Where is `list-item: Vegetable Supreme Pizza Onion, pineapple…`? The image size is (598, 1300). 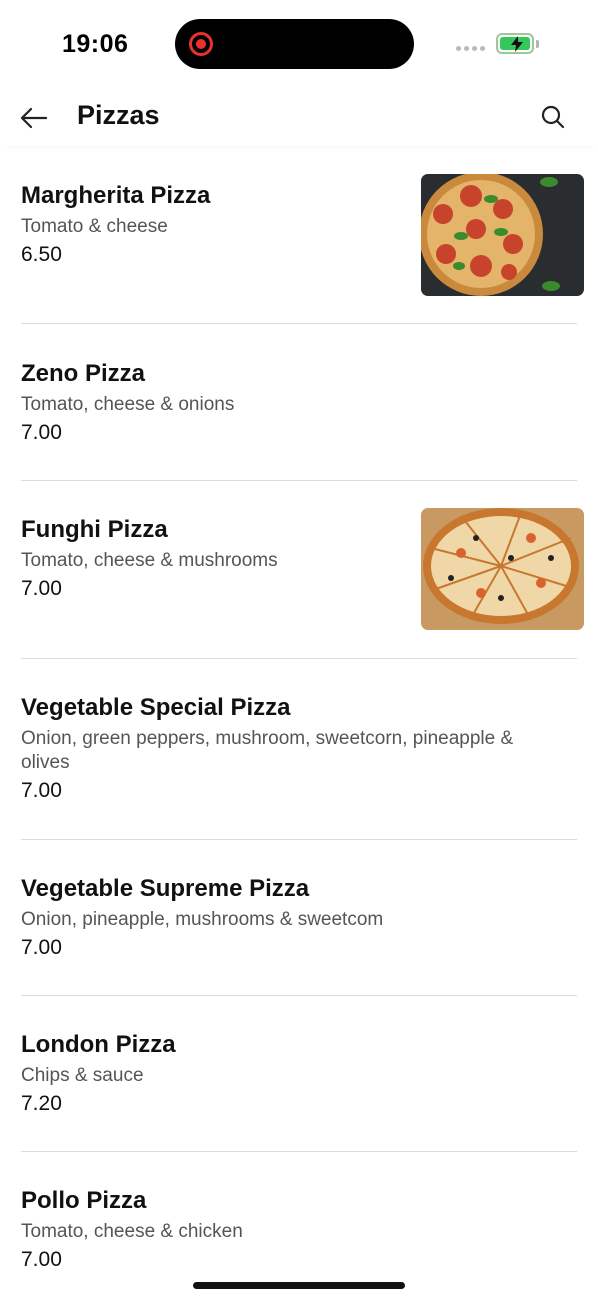
list-item: Vegetable Supreme Pizza Onion, pineapple… is located at coordinates (299, 918).